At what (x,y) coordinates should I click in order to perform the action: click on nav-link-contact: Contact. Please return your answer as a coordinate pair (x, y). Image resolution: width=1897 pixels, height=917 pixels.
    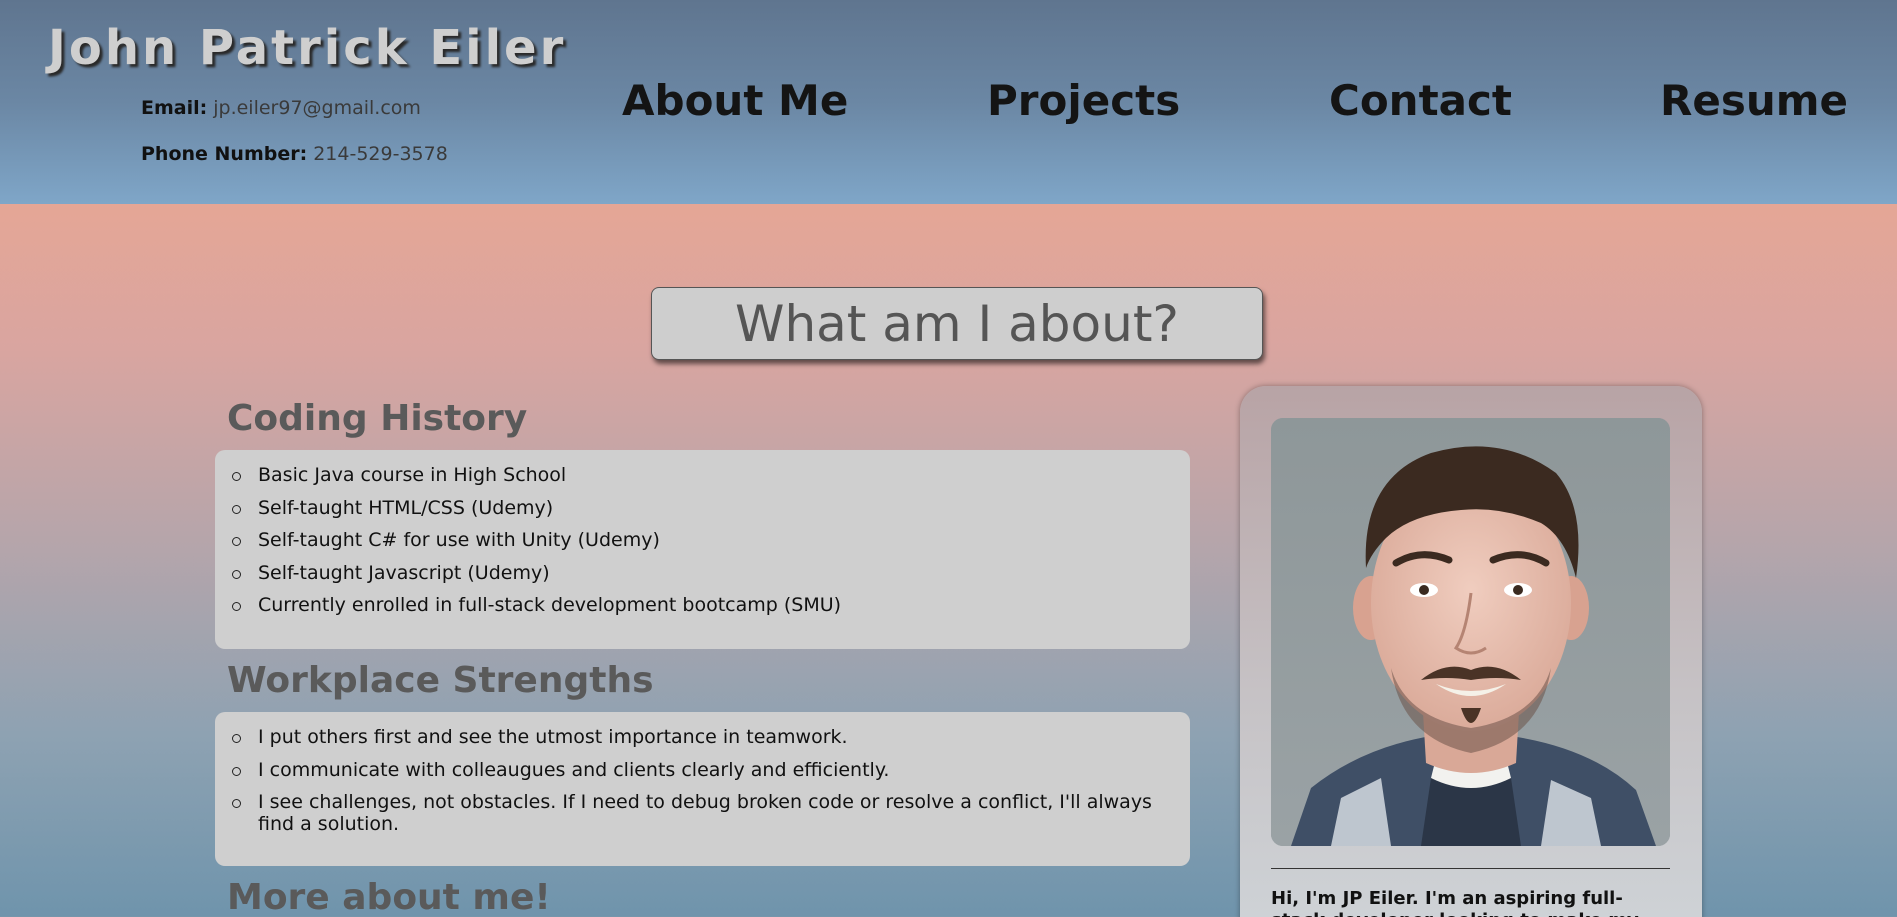
    Looking at the image, I should click on (1420, 100).